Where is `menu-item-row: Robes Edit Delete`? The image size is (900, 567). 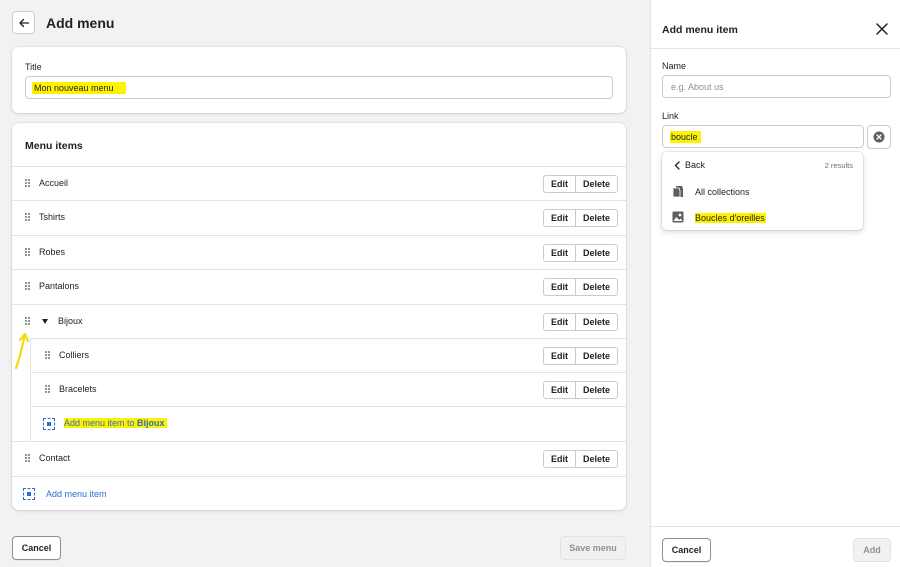
menu-item-row: Robes Edit Delete is located at coordinates (319, 252).